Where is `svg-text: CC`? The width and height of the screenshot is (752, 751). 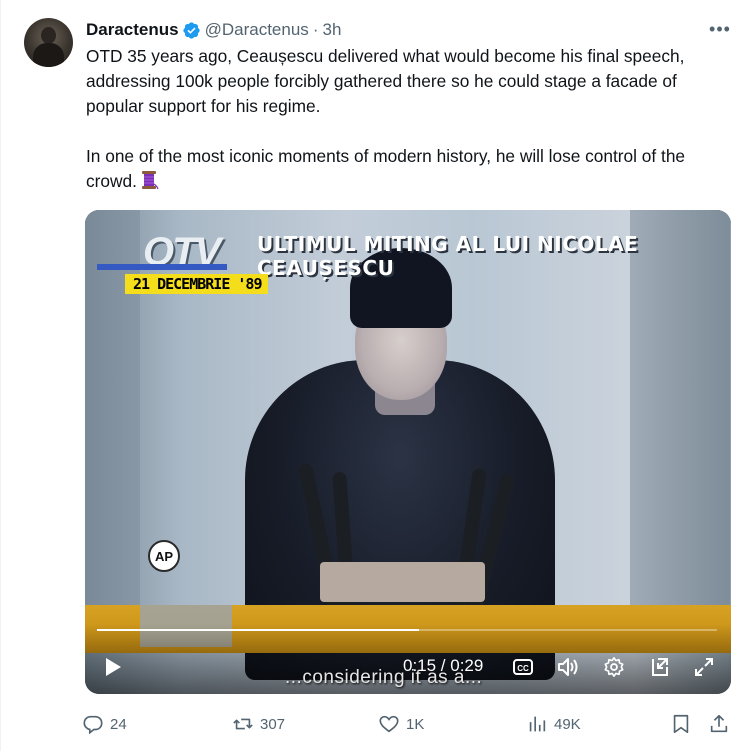
svg-text: CC is located at coordinates (523, 668).